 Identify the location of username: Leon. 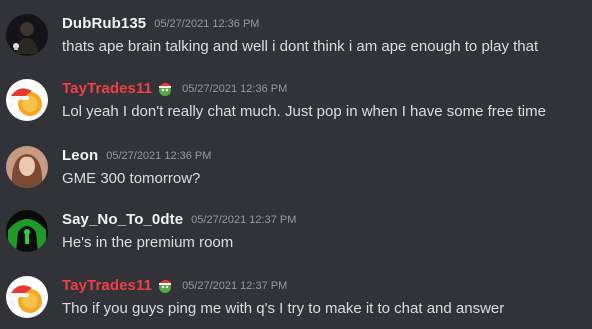
(80, 155).